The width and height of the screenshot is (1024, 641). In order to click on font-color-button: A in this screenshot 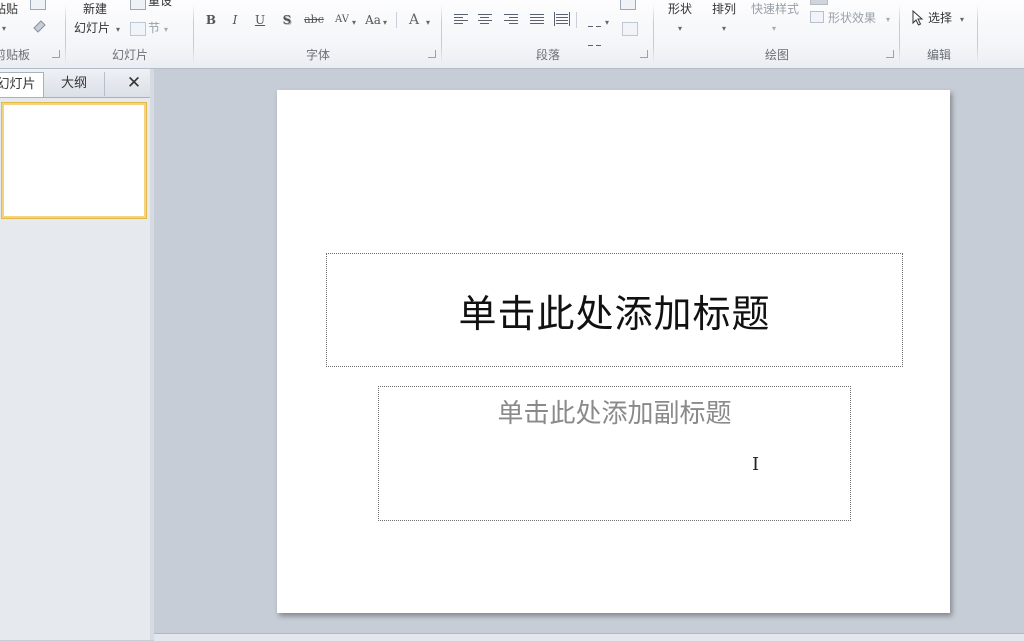, I will do `click(414, 20)`.